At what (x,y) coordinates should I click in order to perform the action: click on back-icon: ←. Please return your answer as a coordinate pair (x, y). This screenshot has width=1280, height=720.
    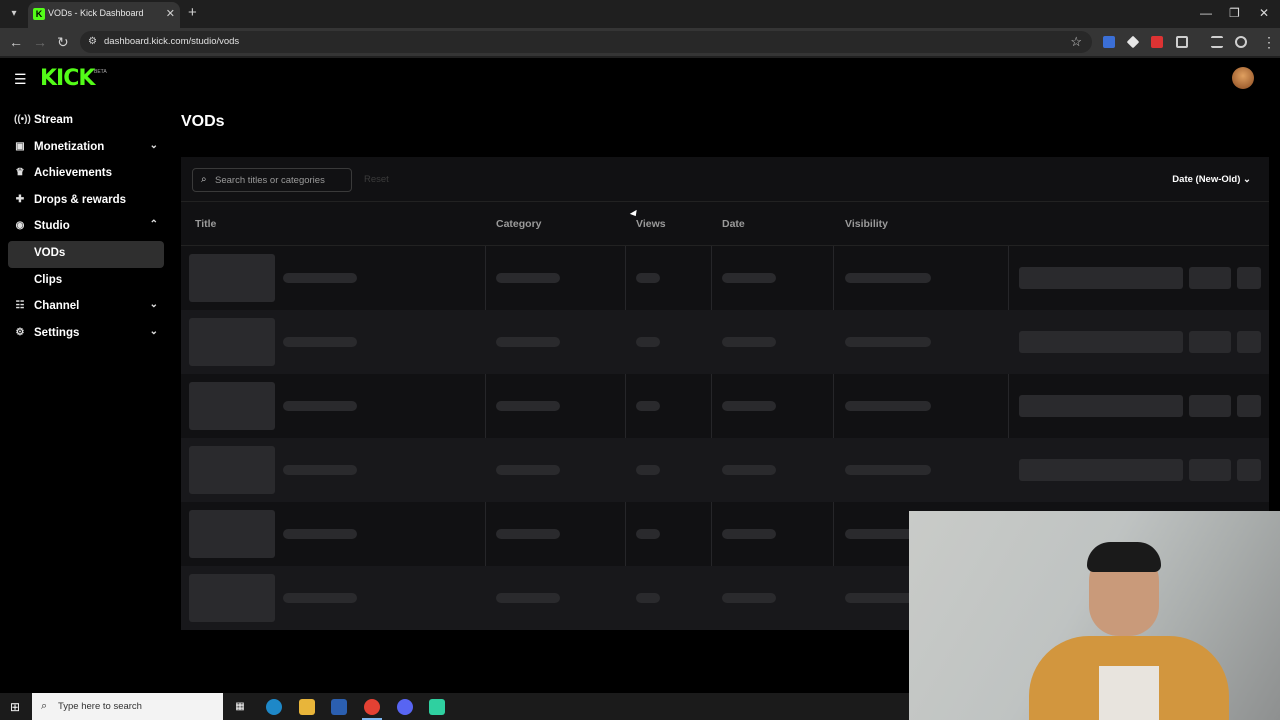
    Looking at the image, I should click on (16, 42).